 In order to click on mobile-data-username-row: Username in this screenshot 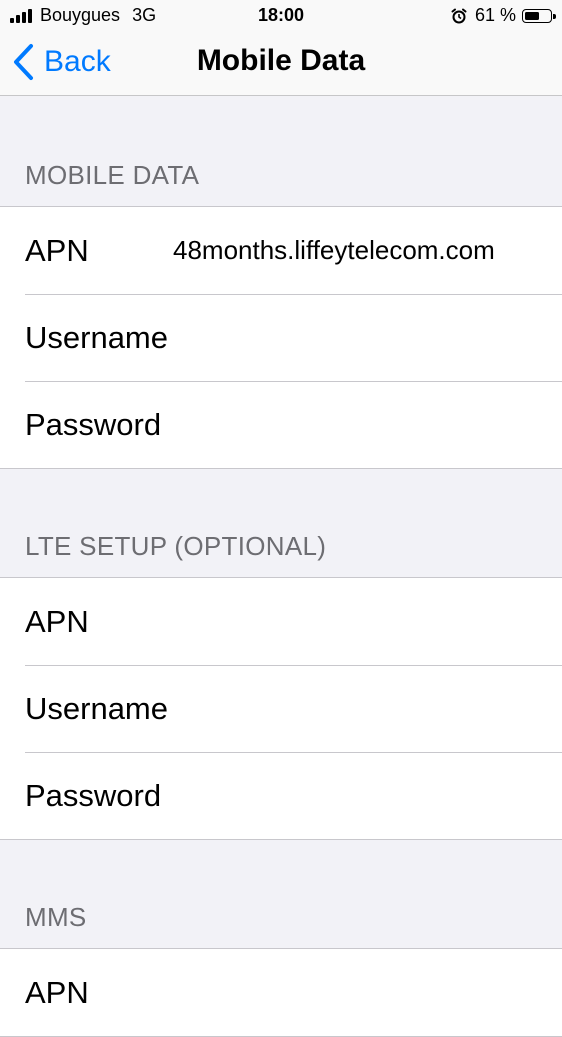, I will do `click(281, 337)`.